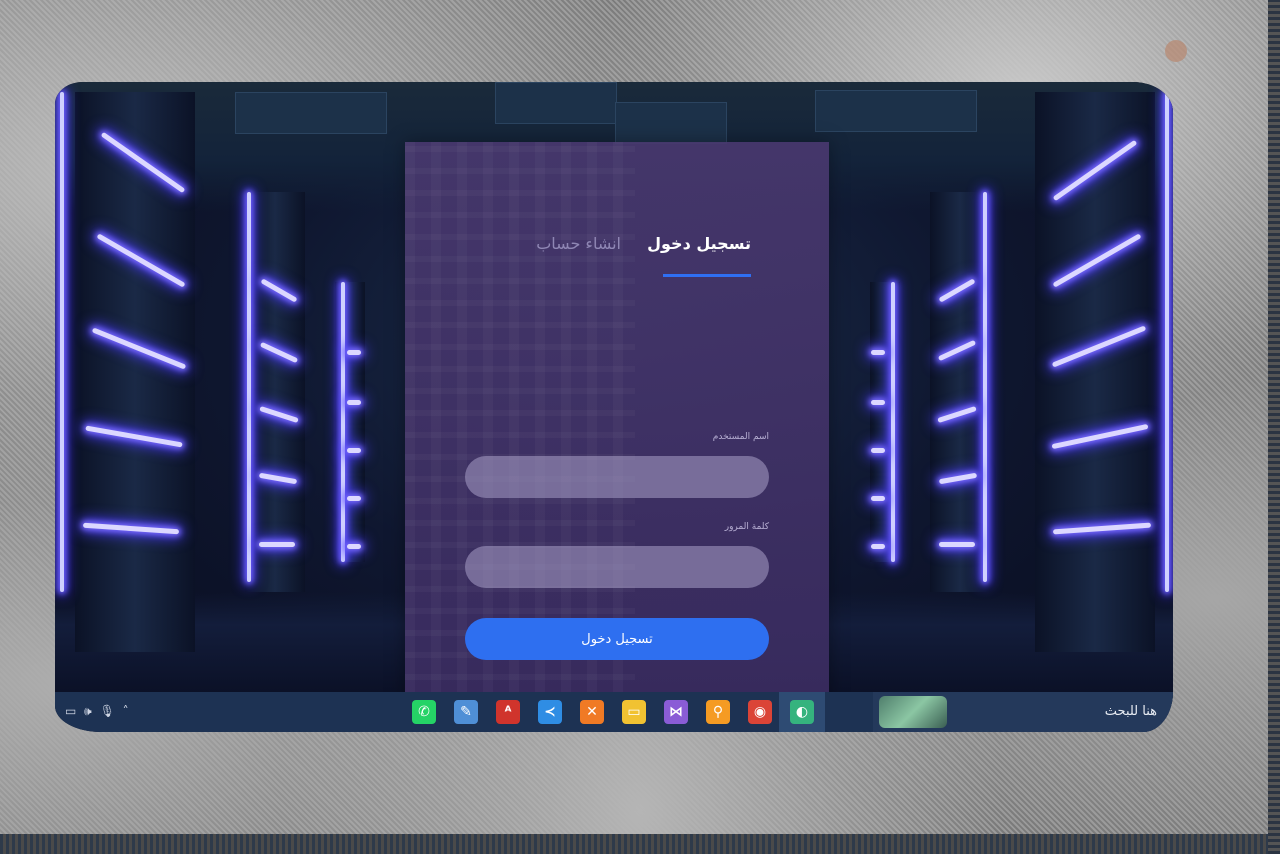  I want to click on search-tool-icon: ⚲, so click(718, 712).